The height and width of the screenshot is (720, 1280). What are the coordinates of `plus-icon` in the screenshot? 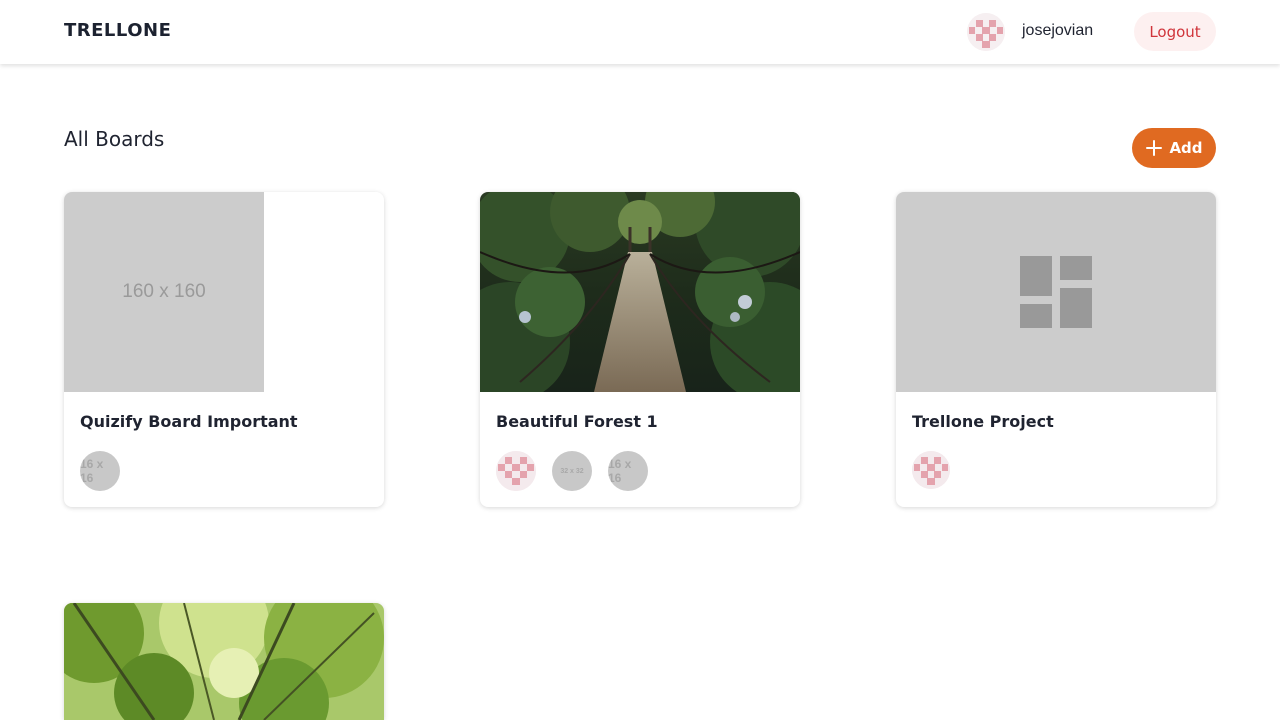 It's located at (1154, 148).